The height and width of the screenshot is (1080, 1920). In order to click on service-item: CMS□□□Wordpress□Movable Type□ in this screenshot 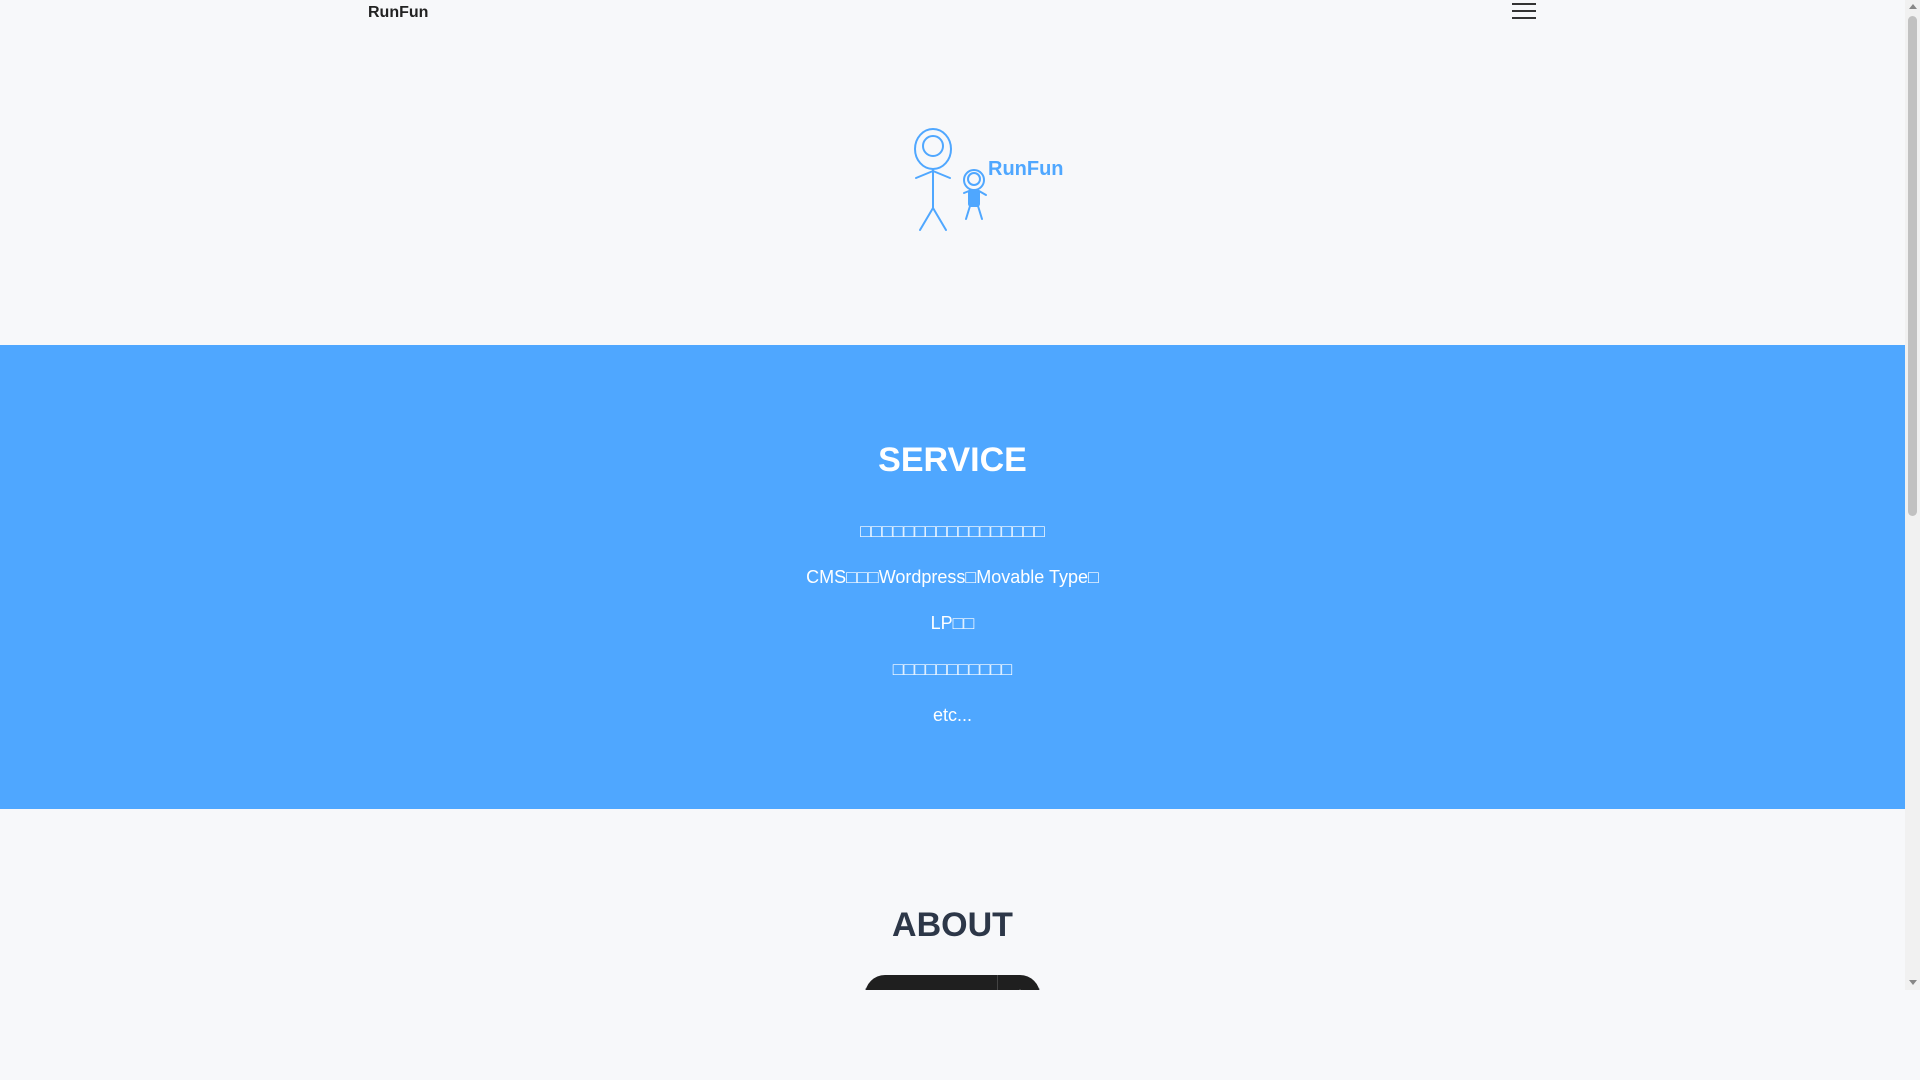, I will do `click(952, 577)`.